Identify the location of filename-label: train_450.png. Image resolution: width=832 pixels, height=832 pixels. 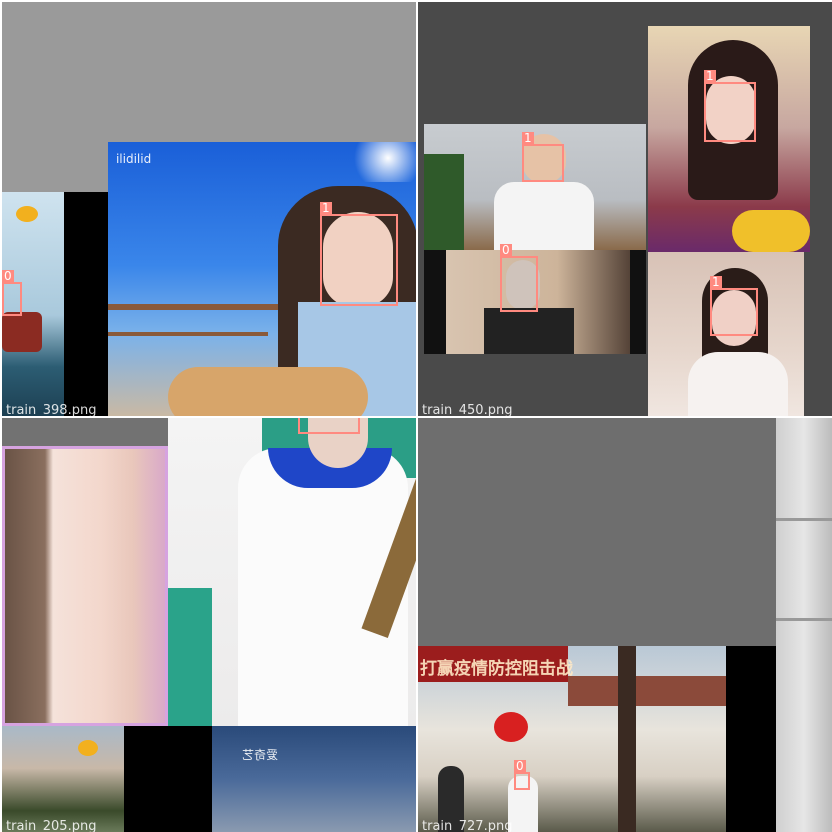
(467, 409).